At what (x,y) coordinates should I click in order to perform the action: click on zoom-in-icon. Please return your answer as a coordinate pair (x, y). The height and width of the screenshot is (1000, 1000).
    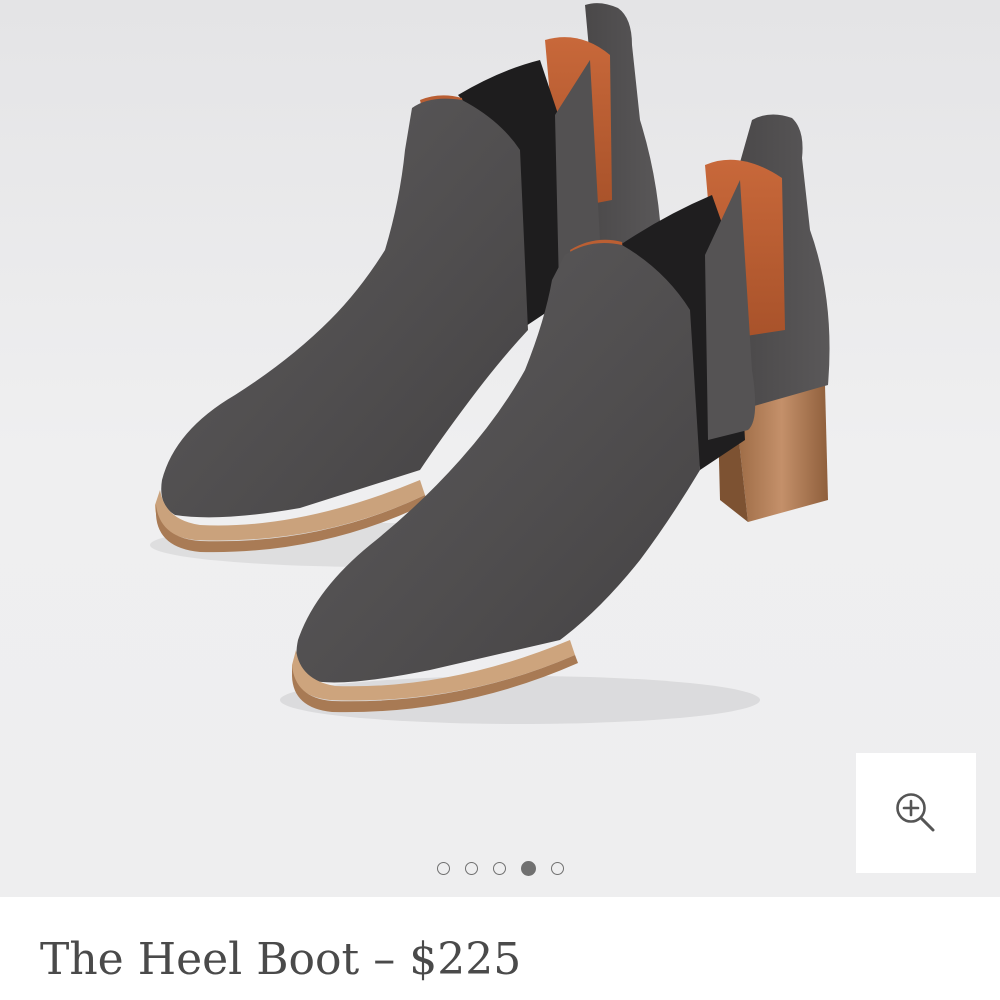
    Looking at the image, I should click on (915, 812).